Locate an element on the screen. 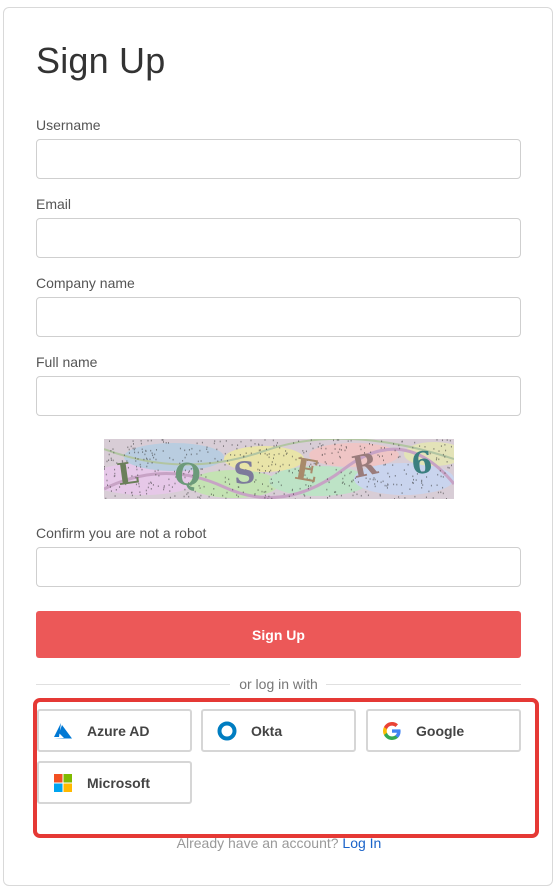 Image resolution: width=558 pixels, height=896 pixels. google-icon is located at coordinates (392, 731).